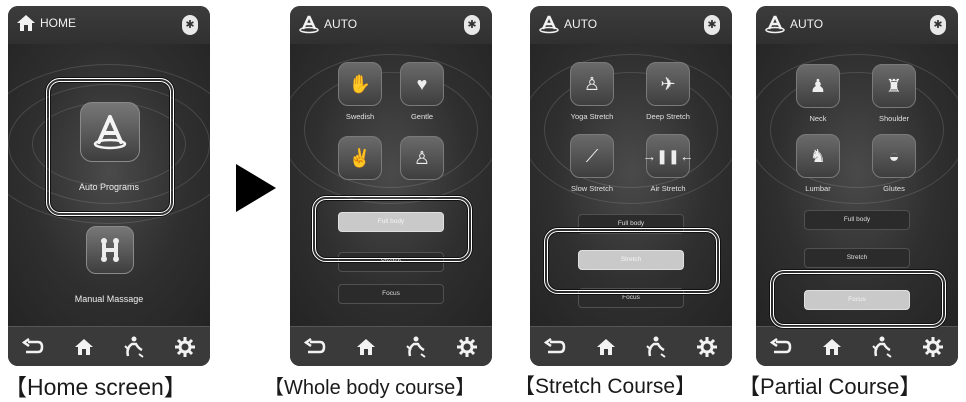  I want to click on gentle-label: Gentle, so click(422, 116).